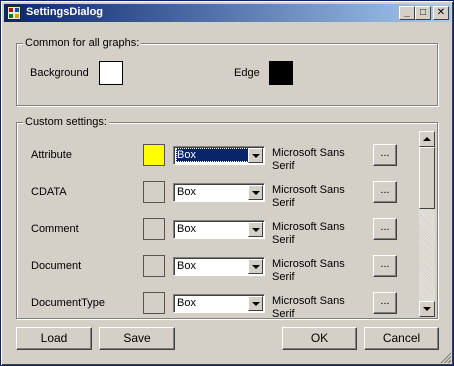  Describe the element at coordinates (49, 192) in the screenshot. I see `setting-name-label: CDATA` at that location.